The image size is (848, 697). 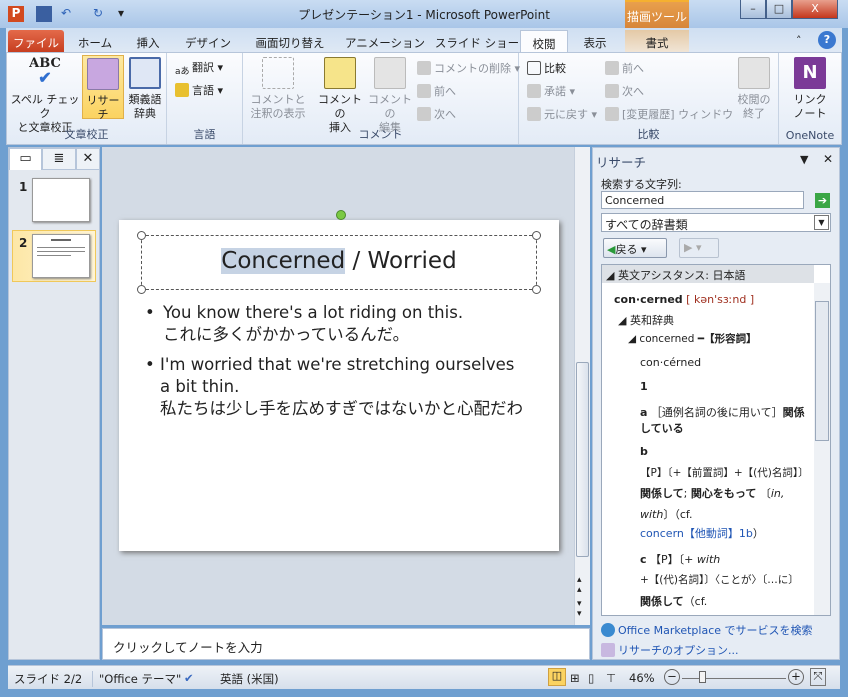 I want to click on prev-slide-button: ▴ ▴, so click(x=579, y=585).